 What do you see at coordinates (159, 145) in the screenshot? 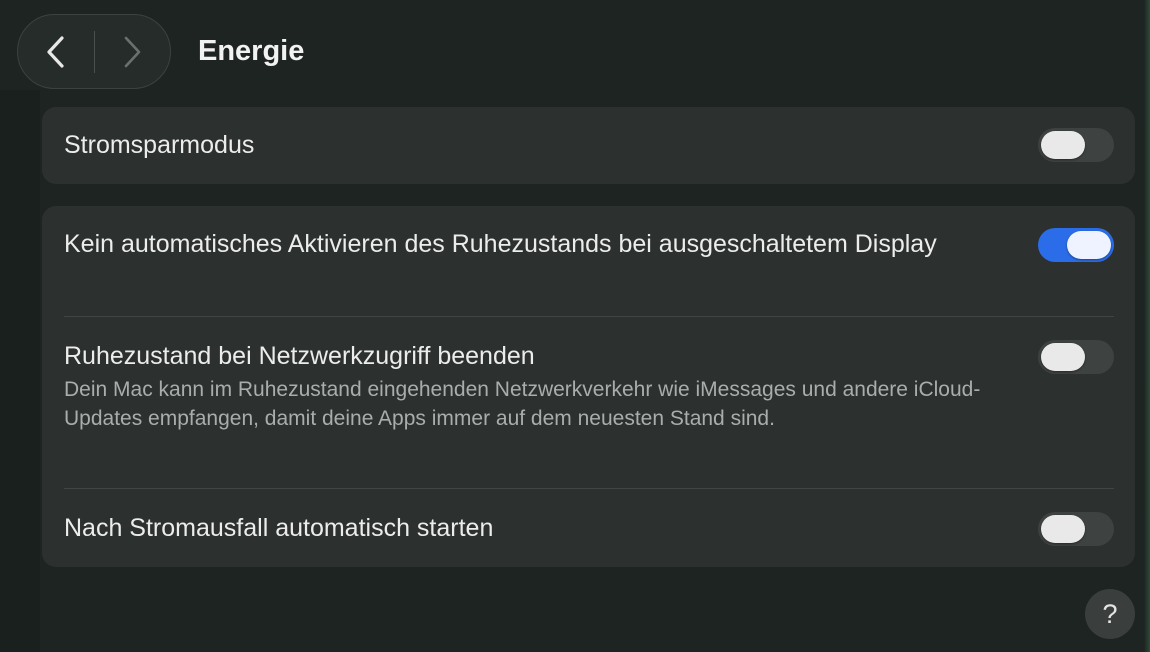
I see `low-power-label: Stromsparmodus` at bounding box center [159, 145].